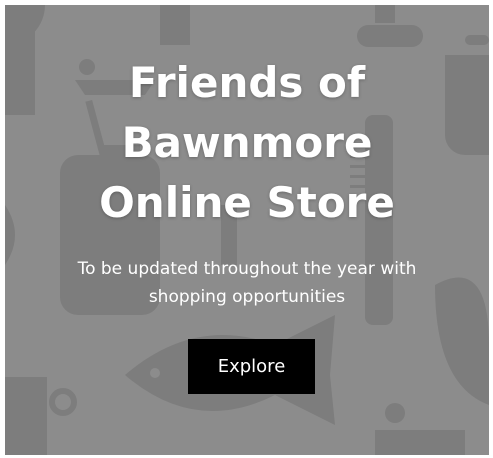 This screenshot has width=493, height=458. I want to click on hero-subtitle-line: To be updated throughout the year with, so click(247, 269).